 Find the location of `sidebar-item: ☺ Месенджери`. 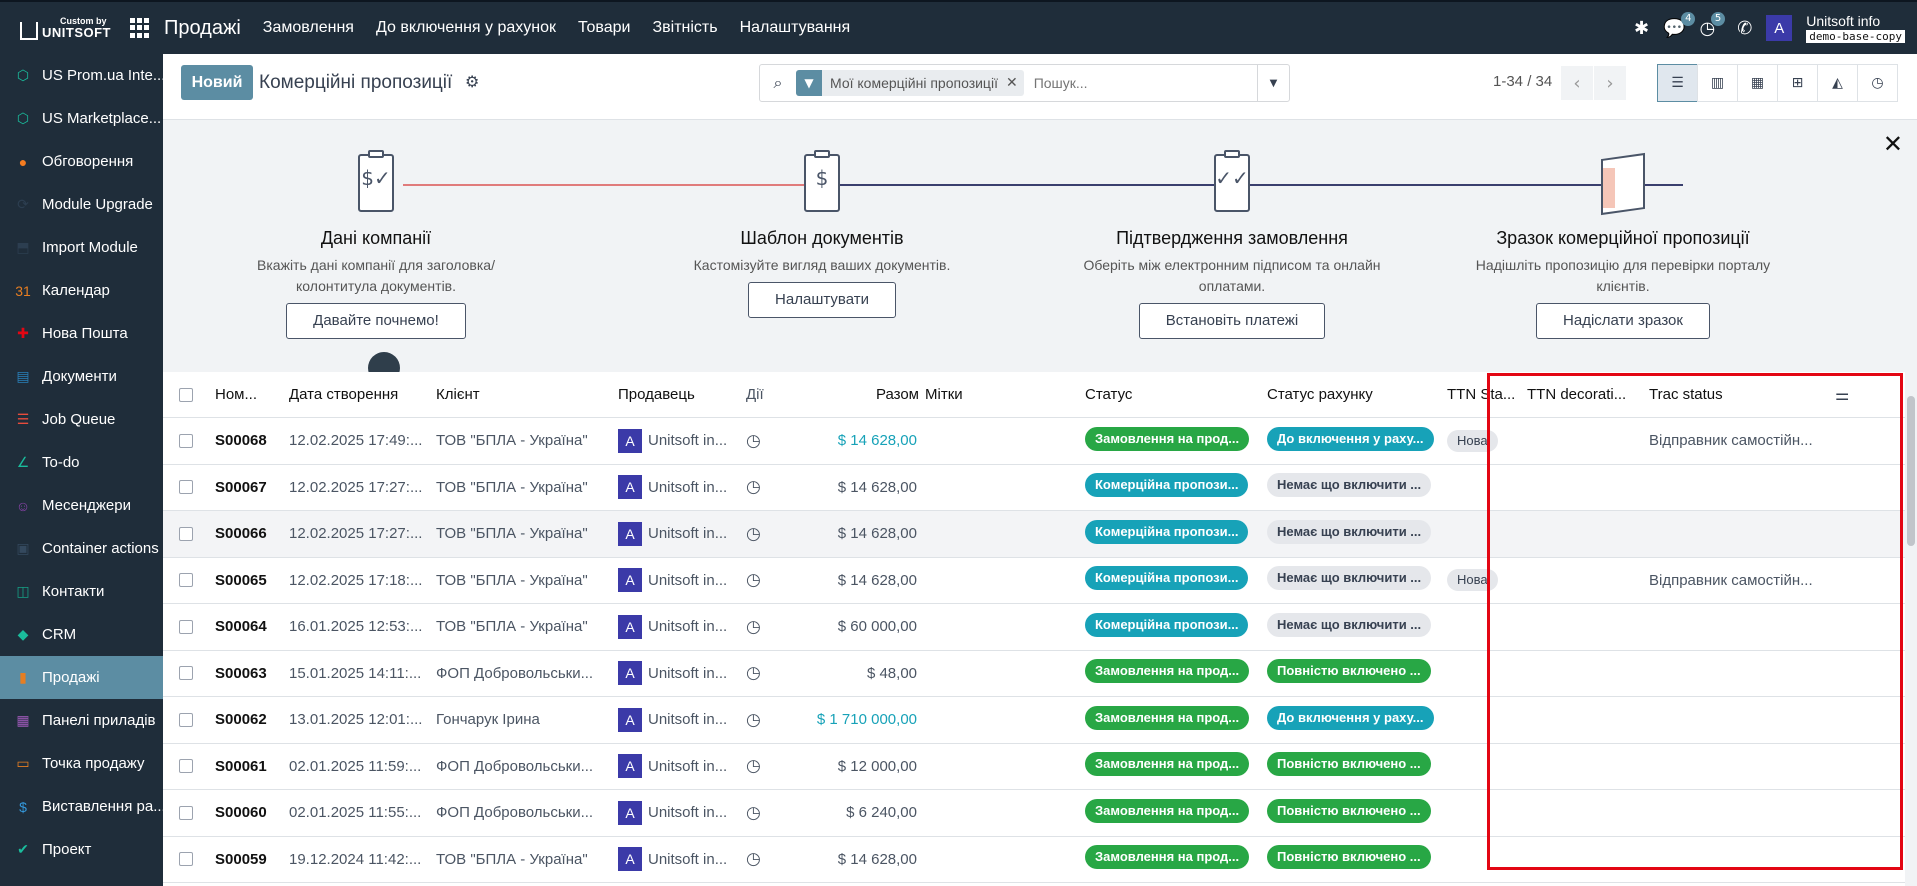

sidebar-item: ☺ Месенджери is located at coordinates (81, 505).